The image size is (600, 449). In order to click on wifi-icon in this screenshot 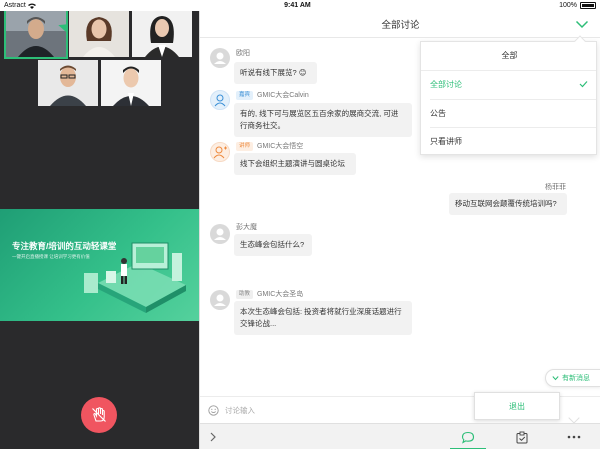, I will do `click(32, 6)`.